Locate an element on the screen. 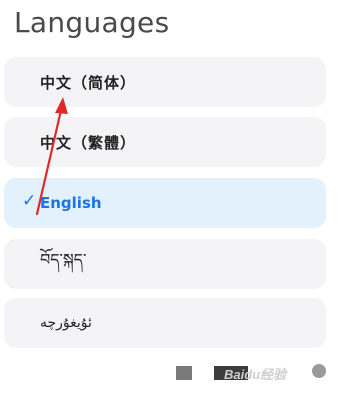 The image size is (338, 400). annotation-arrow is located at coordinates (51, 156).